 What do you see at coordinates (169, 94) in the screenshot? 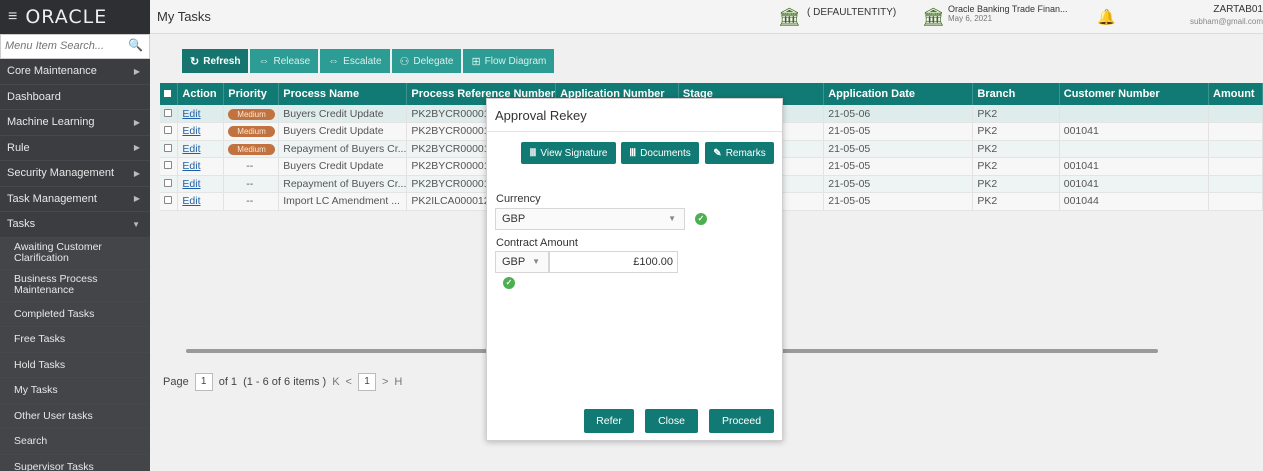
I see `select-all-checkbox` at bounding box center [169, 94].